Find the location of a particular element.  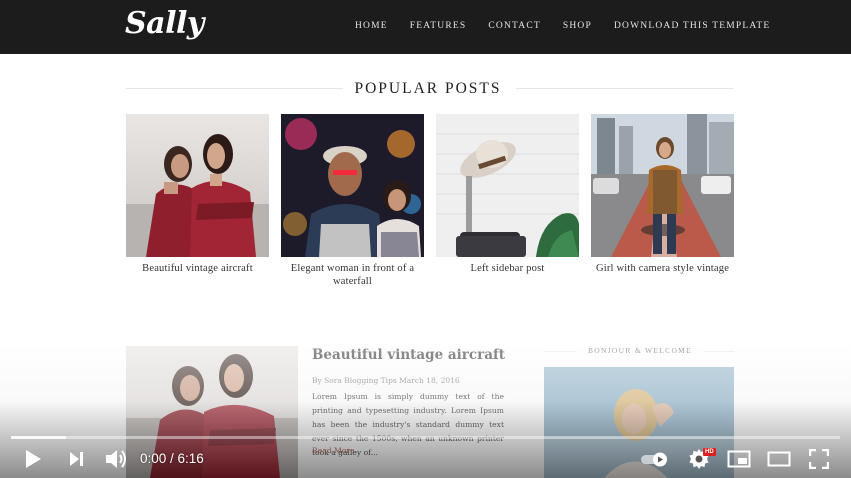

theater-icon is located at coordinates (779, 459).